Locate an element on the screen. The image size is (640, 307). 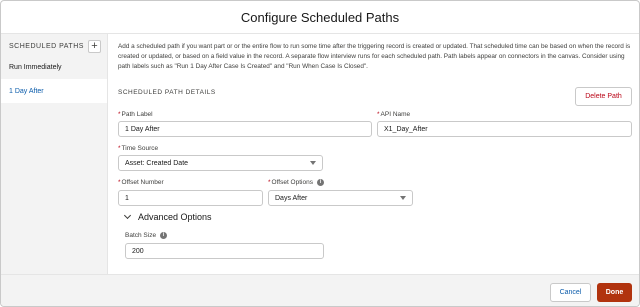
delete-path-button: Delete Path is located at coordinates (603, 96).